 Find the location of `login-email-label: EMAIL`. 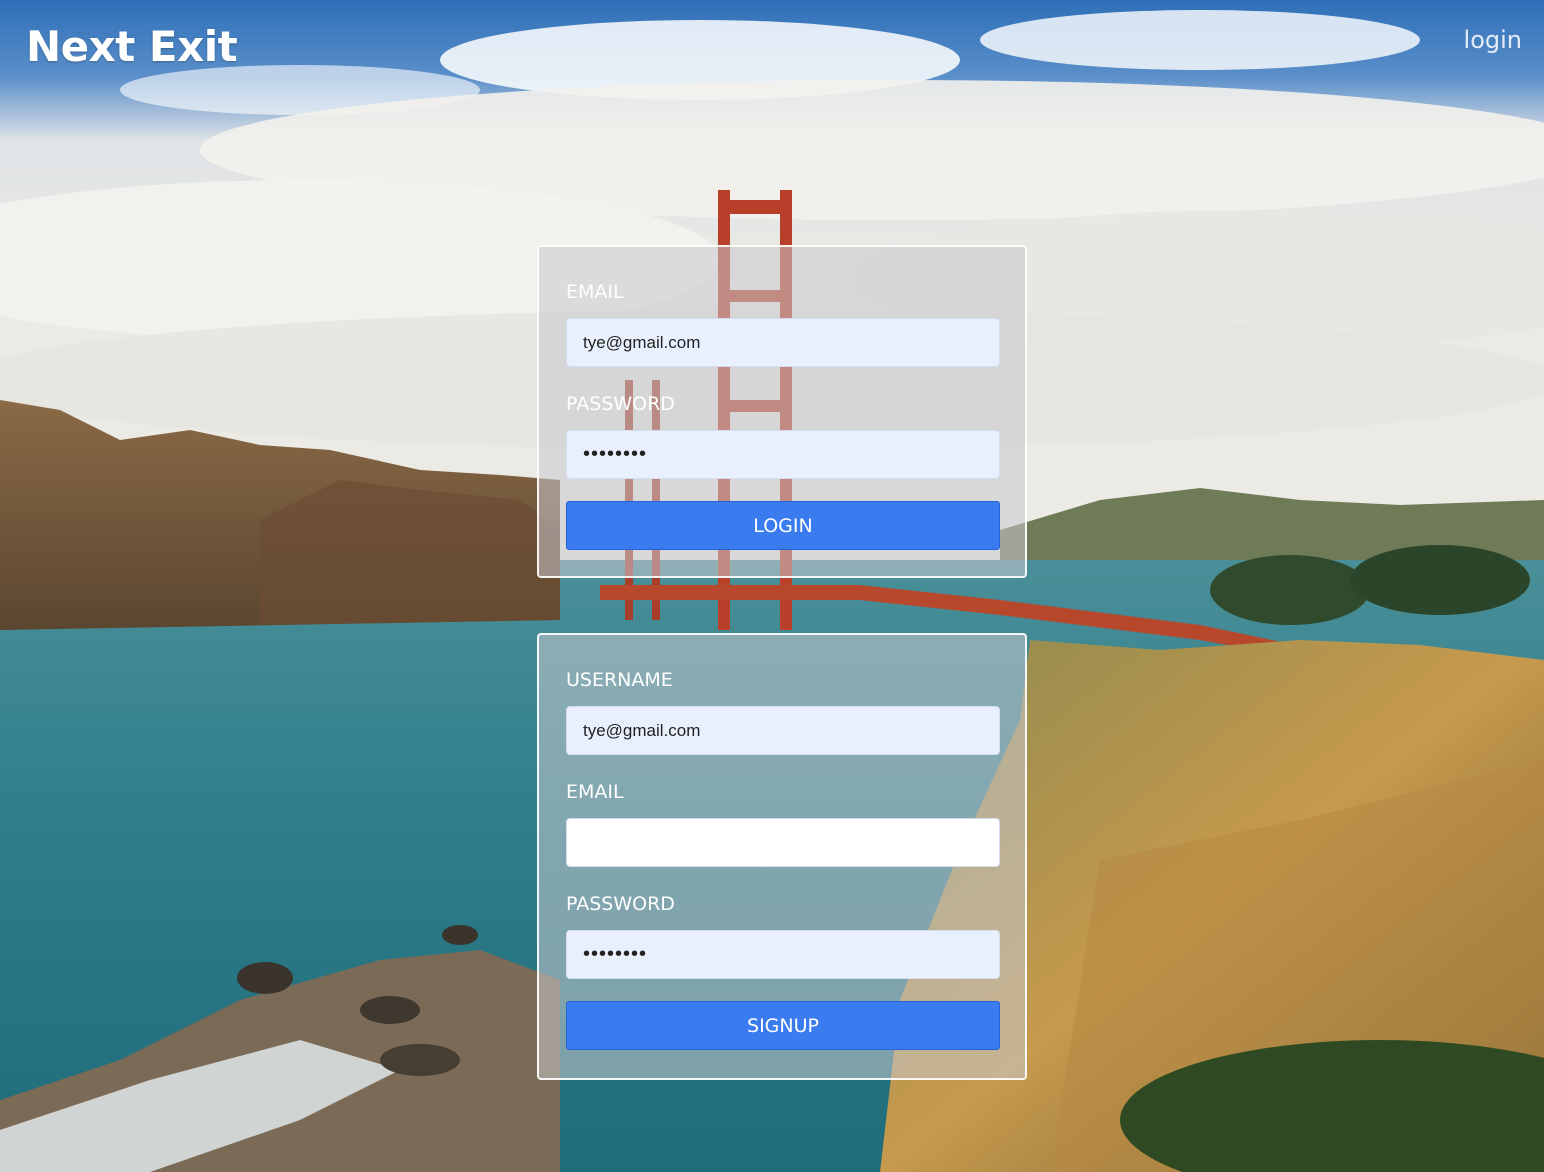

login-email-label: EMAIL is located at coordinates (595, 292).